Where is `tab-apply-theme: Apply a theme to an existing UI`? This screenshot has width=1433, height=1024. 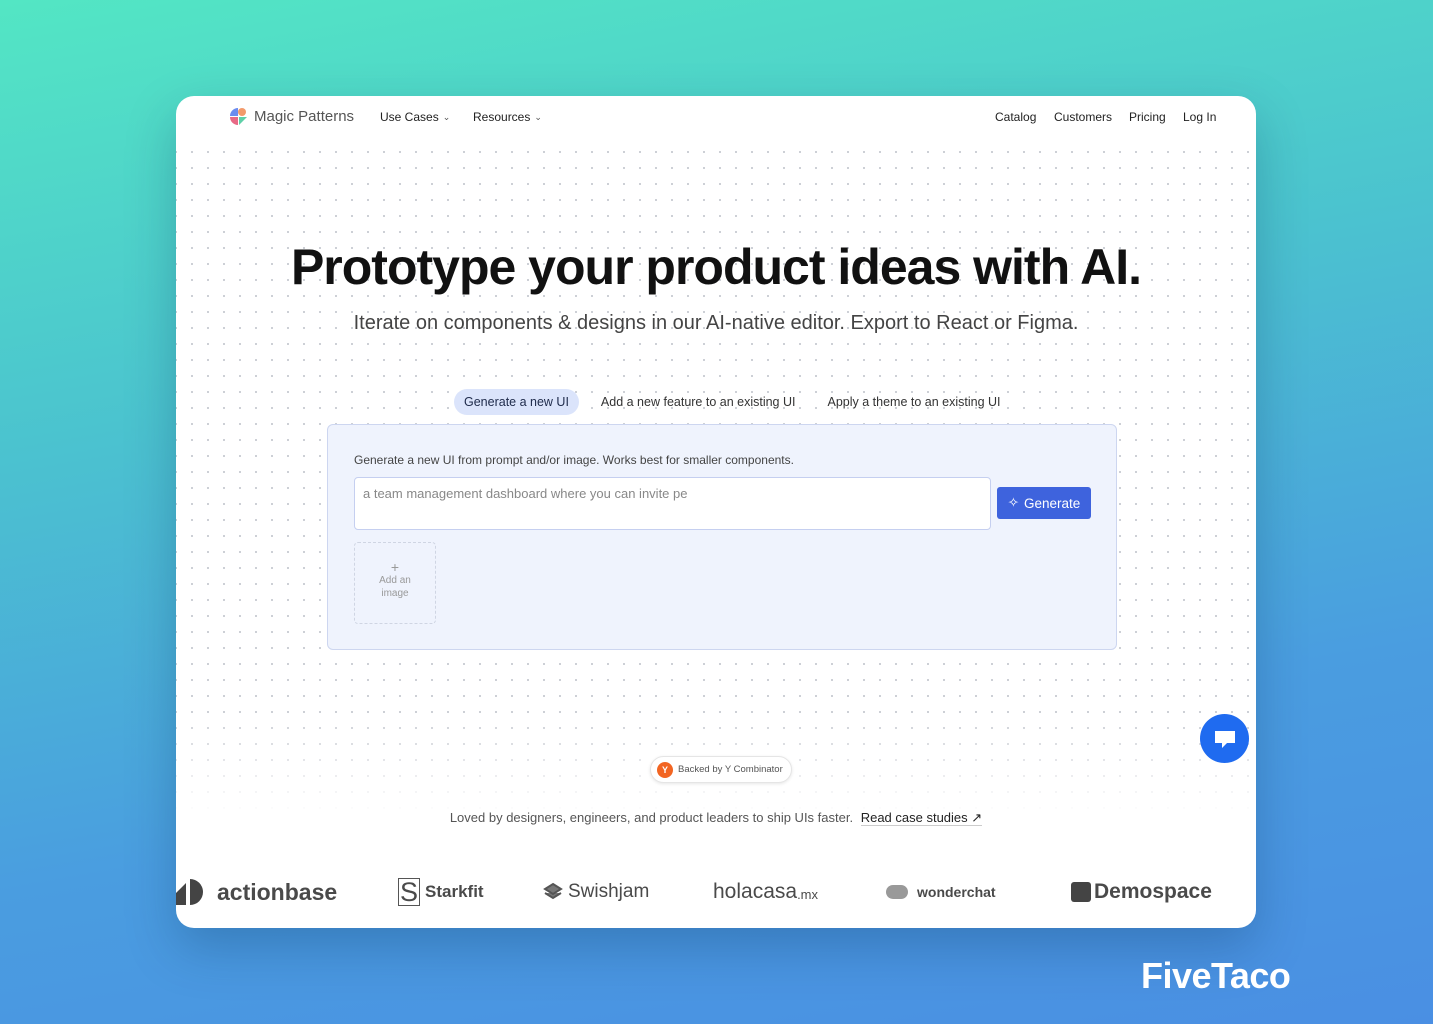
tab-apply-theme: Apply a theme to an existing UI is located at coordinates (913, 402).